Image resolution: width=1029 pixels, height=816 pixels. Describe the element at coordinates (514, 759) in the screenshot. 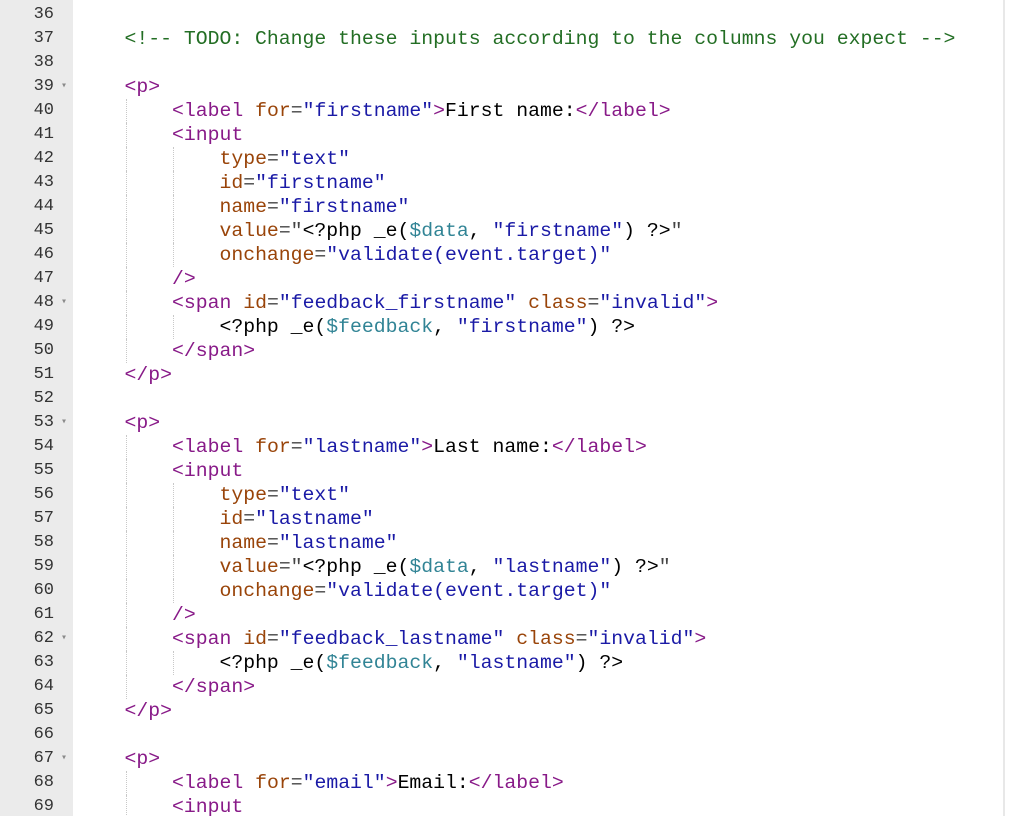

I see `code-line: 67 ▾ <p>` at that location.